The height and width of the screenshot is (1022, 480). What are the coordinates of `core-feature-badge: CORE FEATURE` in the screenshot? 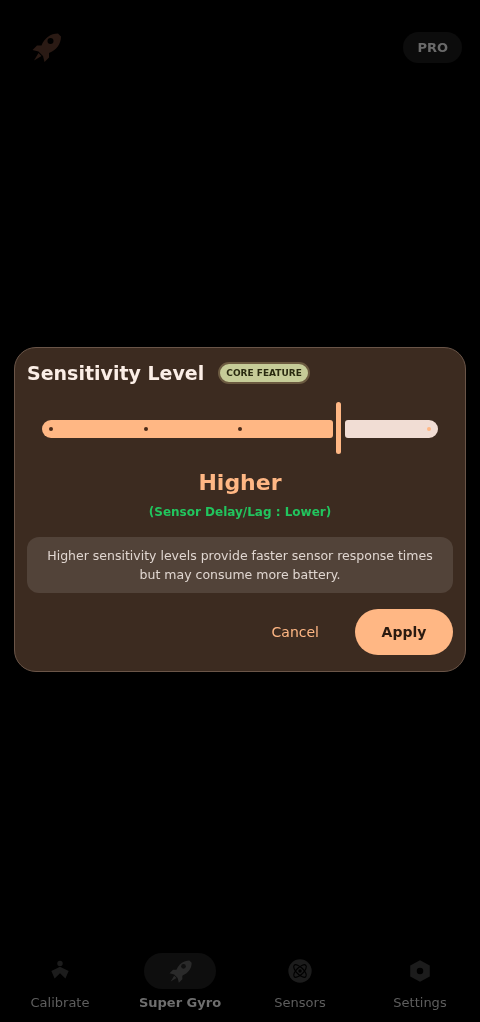 It's located at (264, 373).